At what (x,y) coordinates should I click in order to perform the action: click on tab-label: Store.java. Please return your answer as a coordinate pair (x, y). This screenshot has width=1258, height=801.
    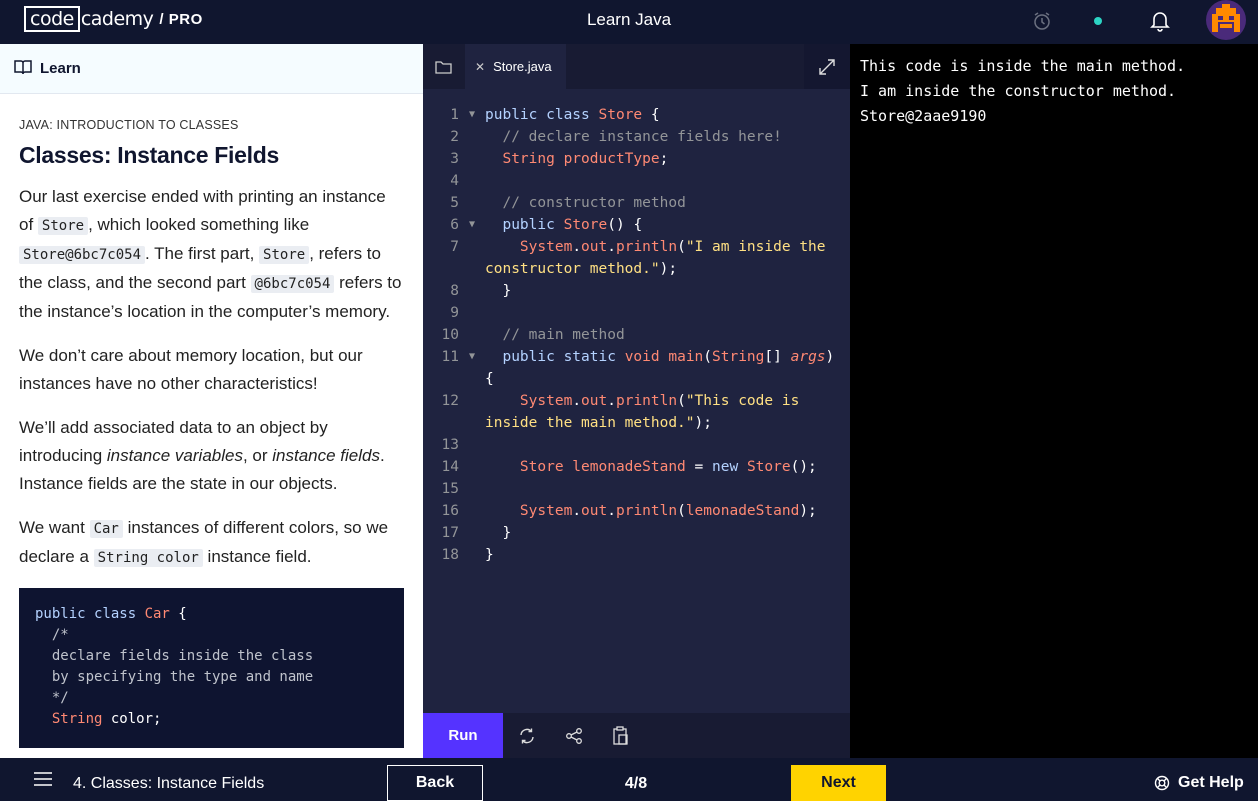
    Looking at the image, I should click on (522, 66).